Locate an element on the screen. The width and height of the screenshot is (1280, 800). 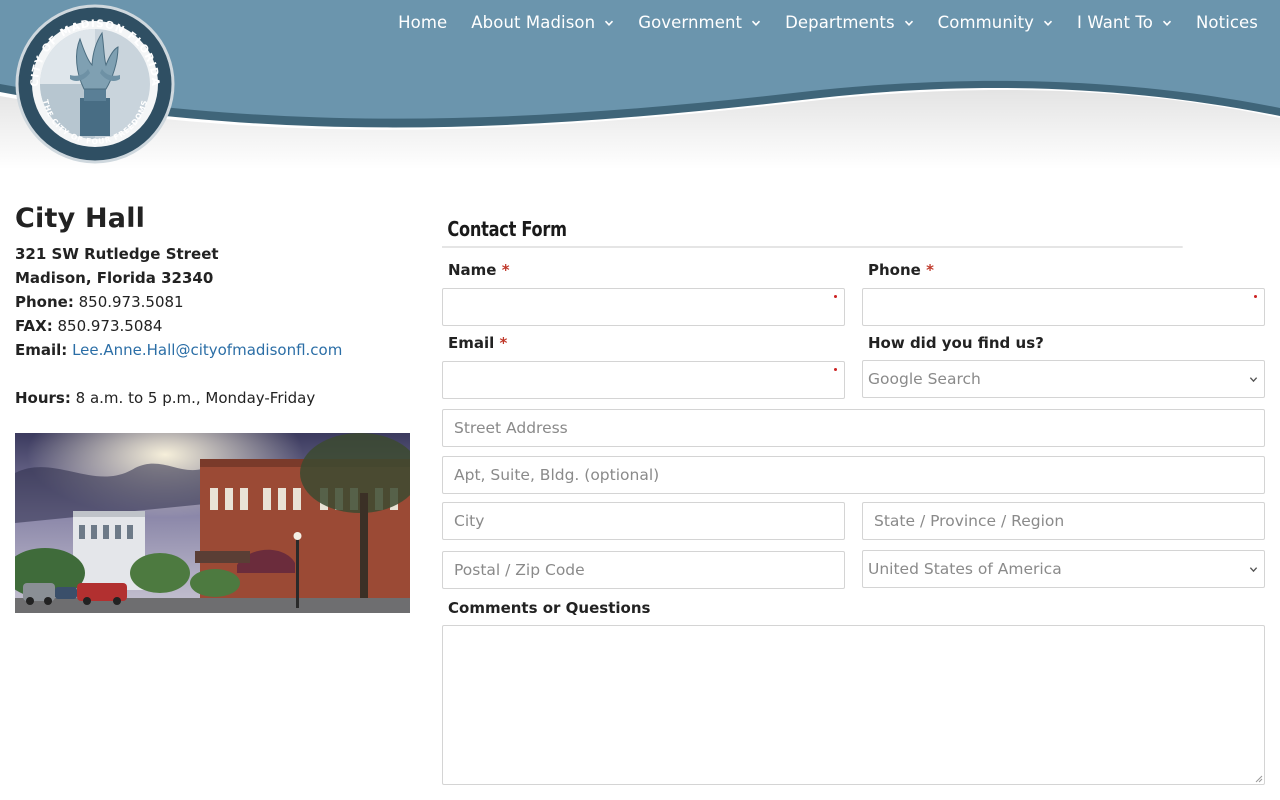
nav-about-madison-label: About Madison is located at coordinates (533, 22).